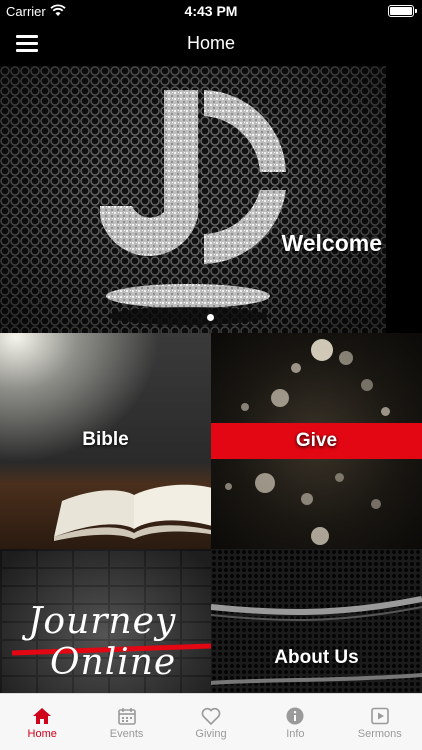  I want to click on tab-giving: Giving, so click(211, 722).